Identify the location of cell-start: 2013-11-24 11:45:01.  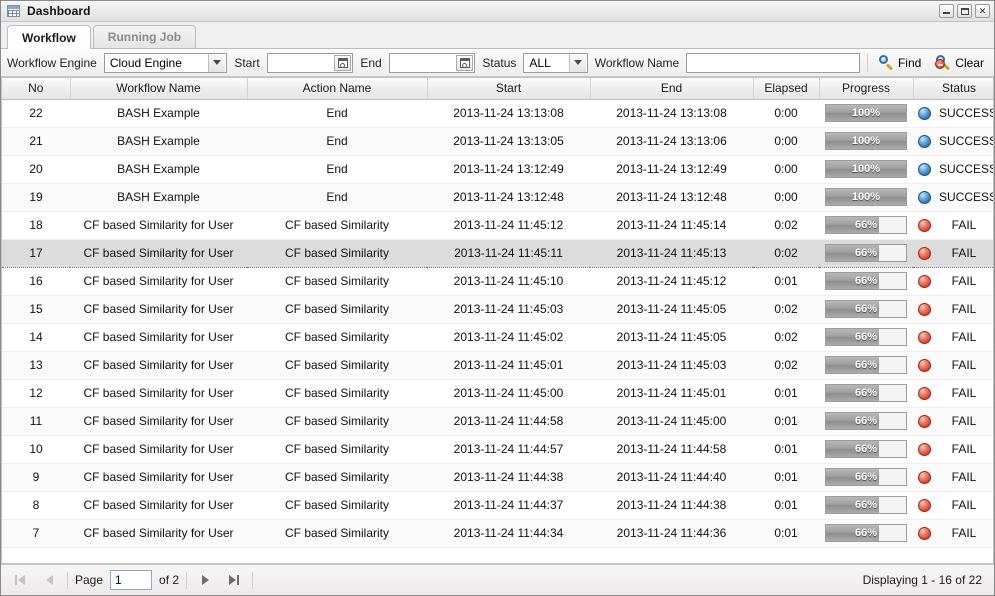
(508, 365).